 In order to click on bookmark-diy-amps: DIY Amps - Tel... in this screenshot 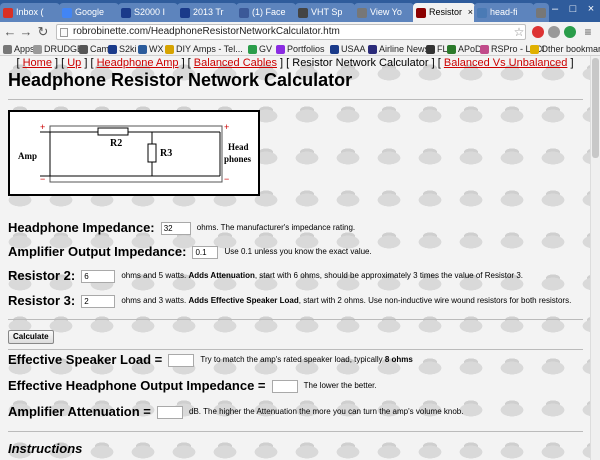, I will do `click(204, 49)`.